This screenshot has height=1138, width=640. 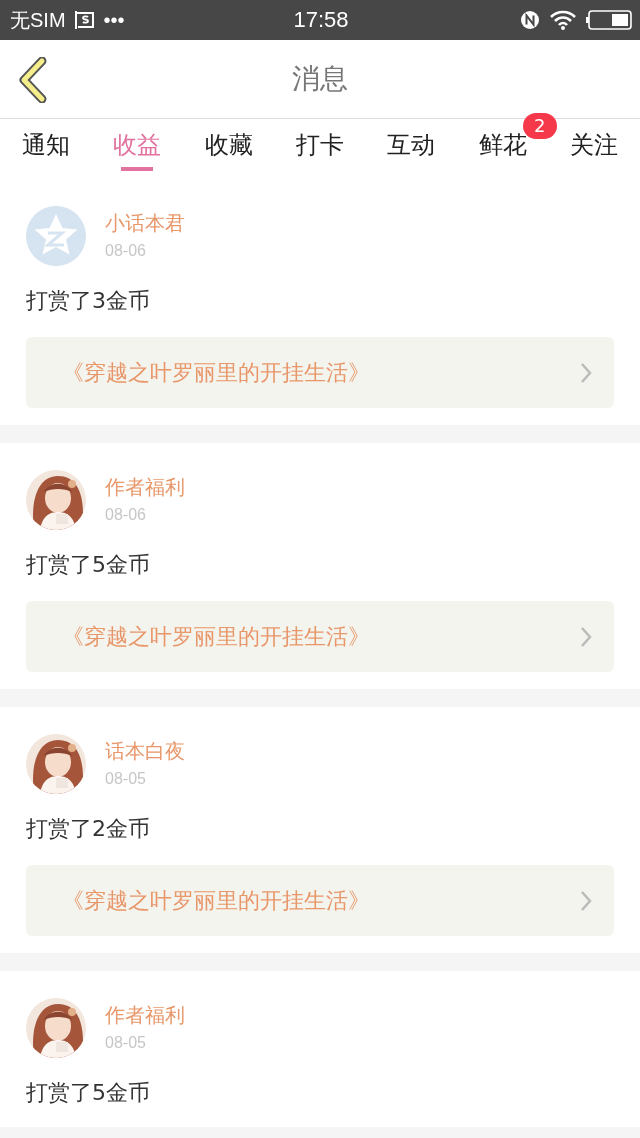 I want to click on star-avatar-icon, so click(x=56, y=236).